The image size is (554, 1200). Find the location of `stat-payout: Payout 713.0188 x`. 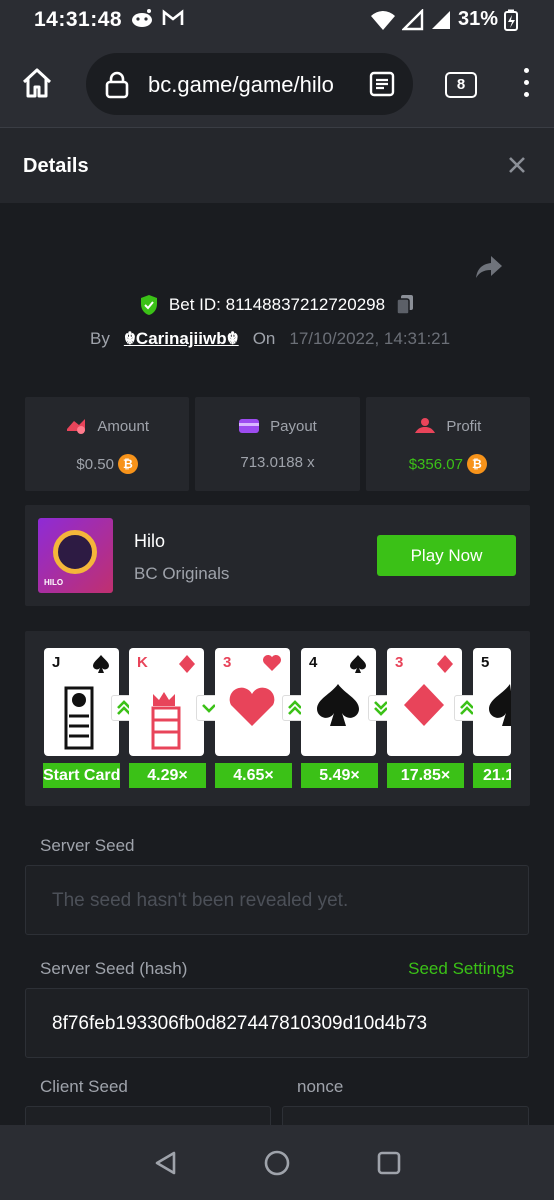

stat-payout: Payout 713.0188 x is located at coordinates (277, 444).